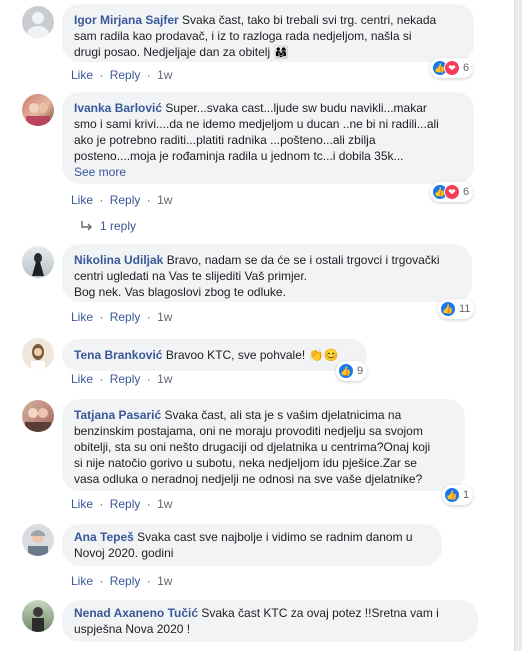  I want to click on comment-text: uspješna Nova 2020 !, so click(132, 629).